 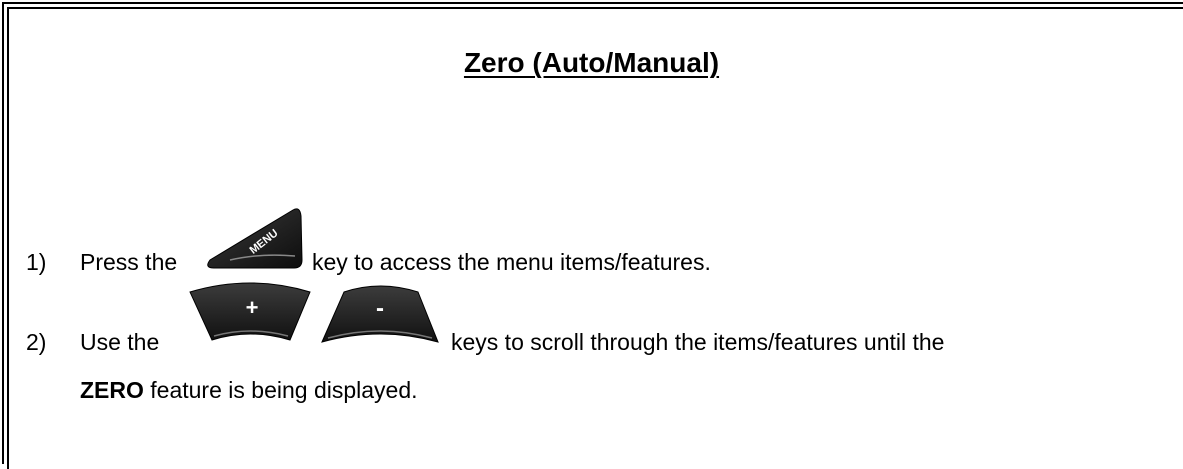 What do you see at coordinates (511, 262) in the screenshot?
I see `step-1-text-after: key to access the menu items/features.` at bounding box center [511, 262].